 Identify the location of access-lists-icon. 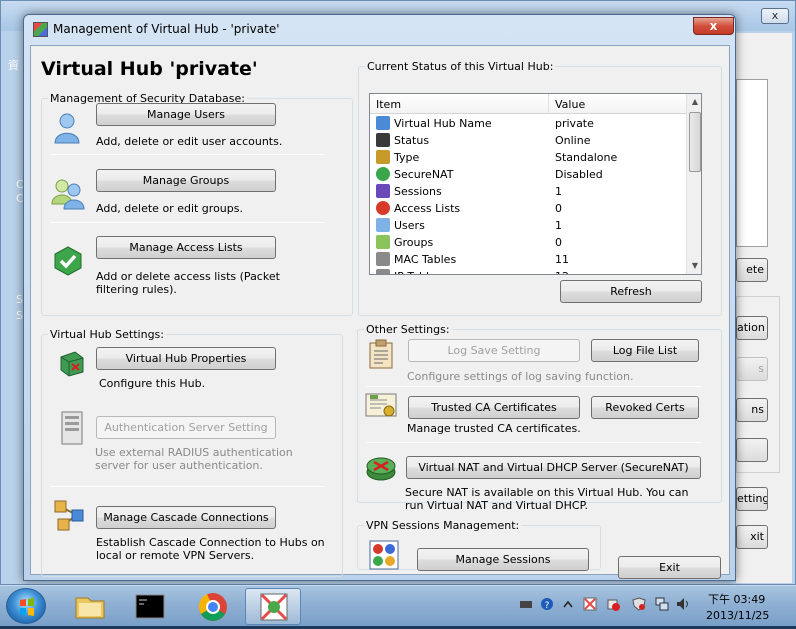
(383, 208).